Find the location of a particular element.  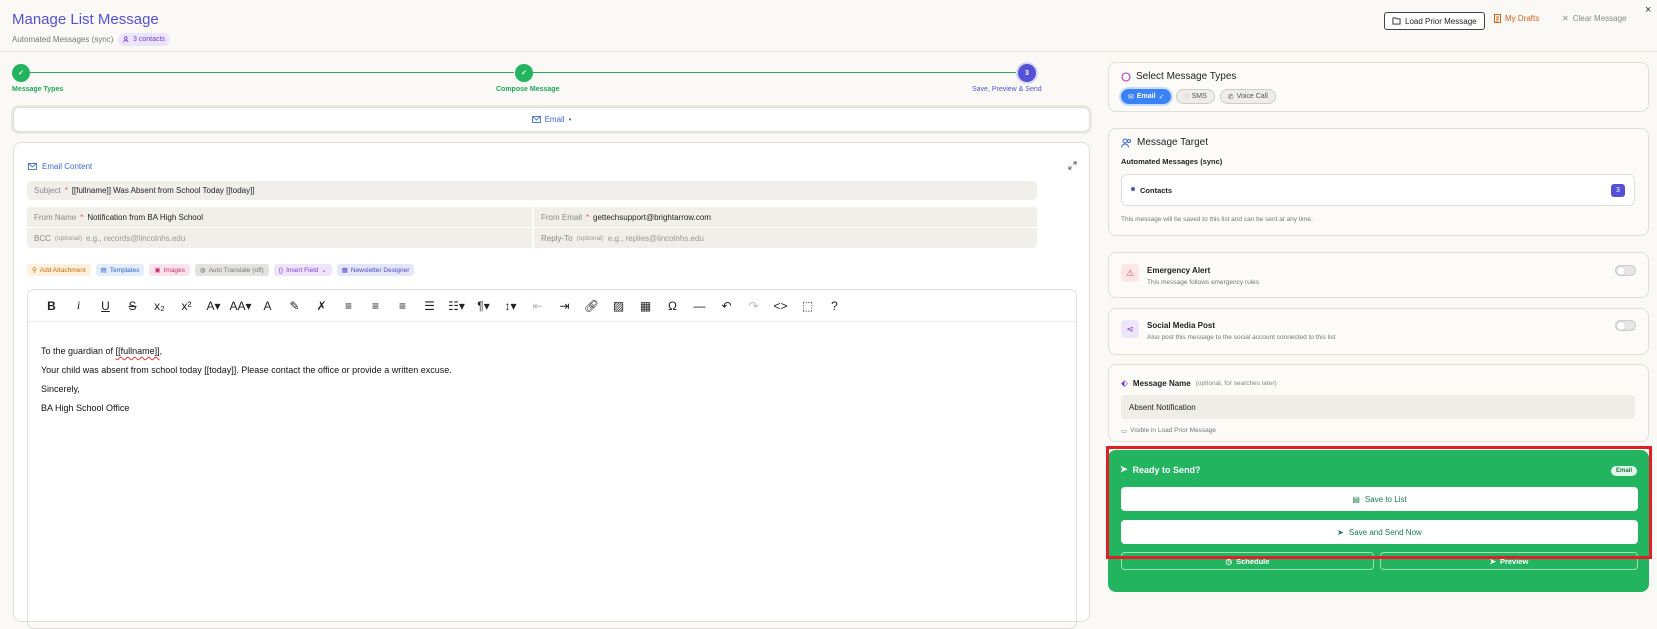

underline-icon: U is located at coordinates (105, 306).